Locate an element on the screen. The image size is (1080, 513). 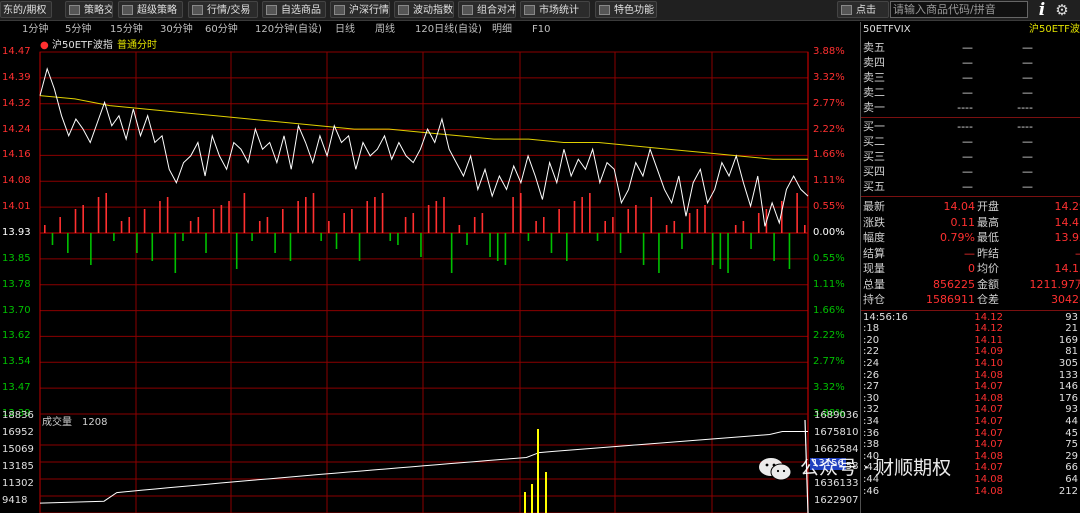
orderbook-separator is located at coordinates (970, 117).